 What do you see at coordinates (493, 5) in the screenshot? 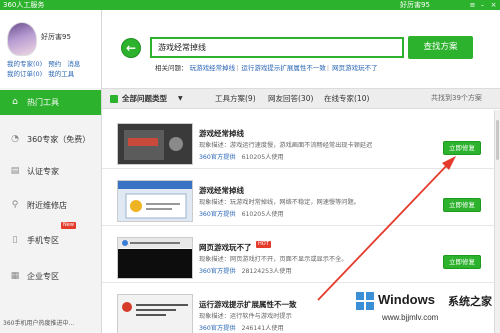
I see `close-icon: ×` at bounding box center [493, 5].